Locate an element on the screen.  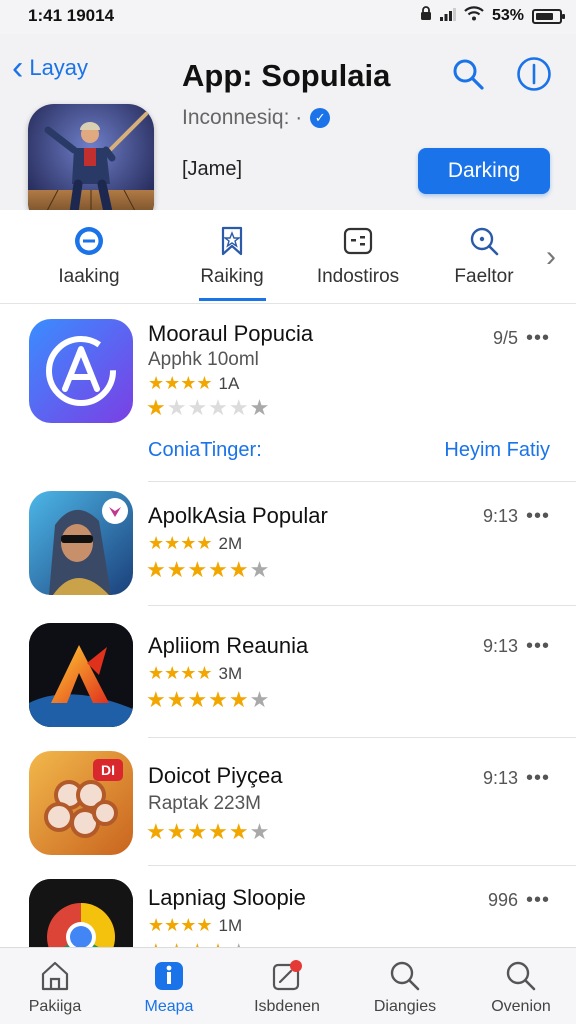
app-meta: 9/5 ••• is located at coordinates (521, 338).